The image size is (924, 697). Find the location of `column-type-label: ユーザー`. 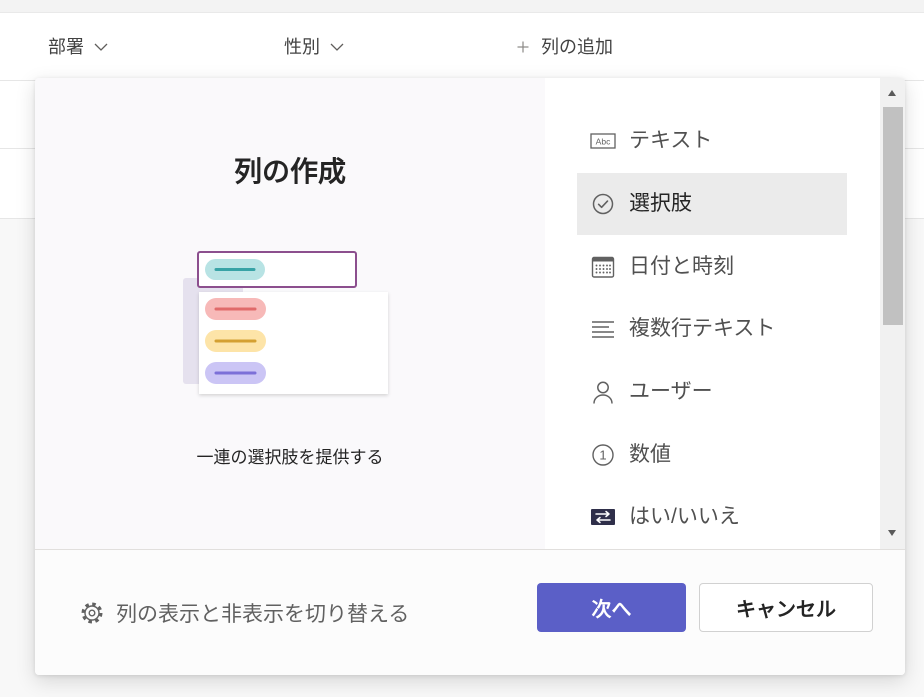

column-type-label: ユーザー is located at coordinates (671, 392).